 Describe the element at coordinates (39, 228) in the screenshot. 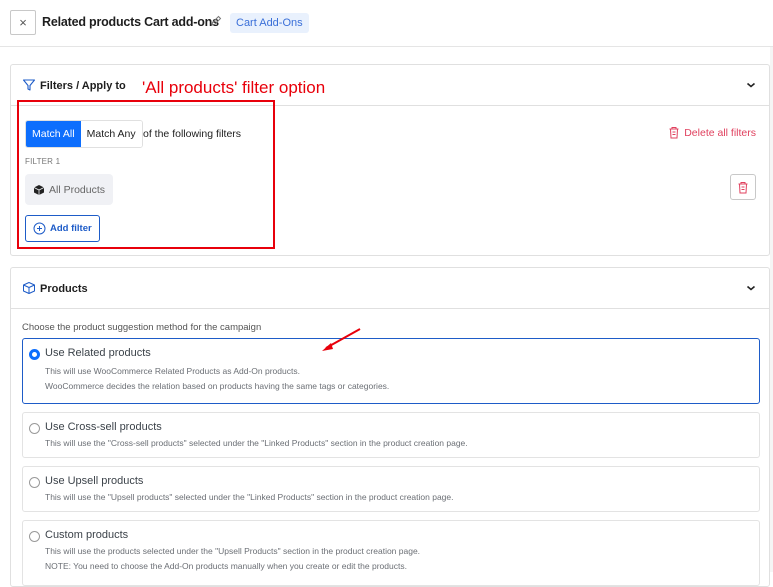

I see `plus-circle-icon` at that location.